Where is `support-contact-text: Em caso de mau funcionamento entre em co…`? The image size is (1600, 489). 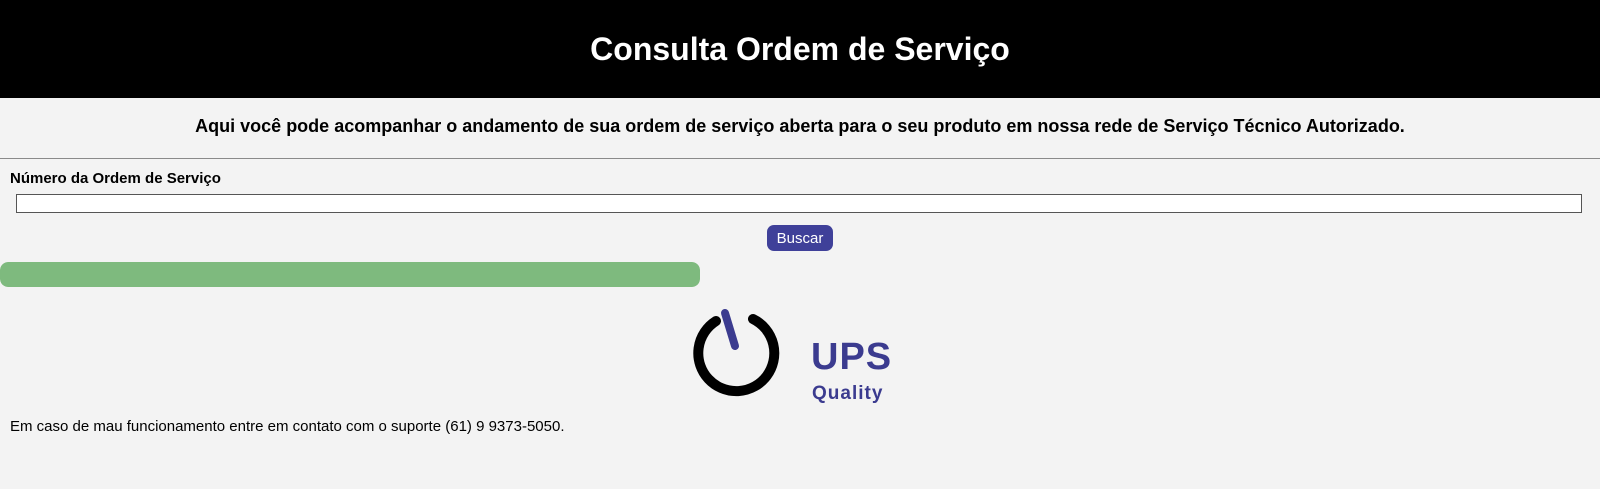 support-contact-text: Em caso de mau funcionamento entre em co… is located at coordinates (287, 426).